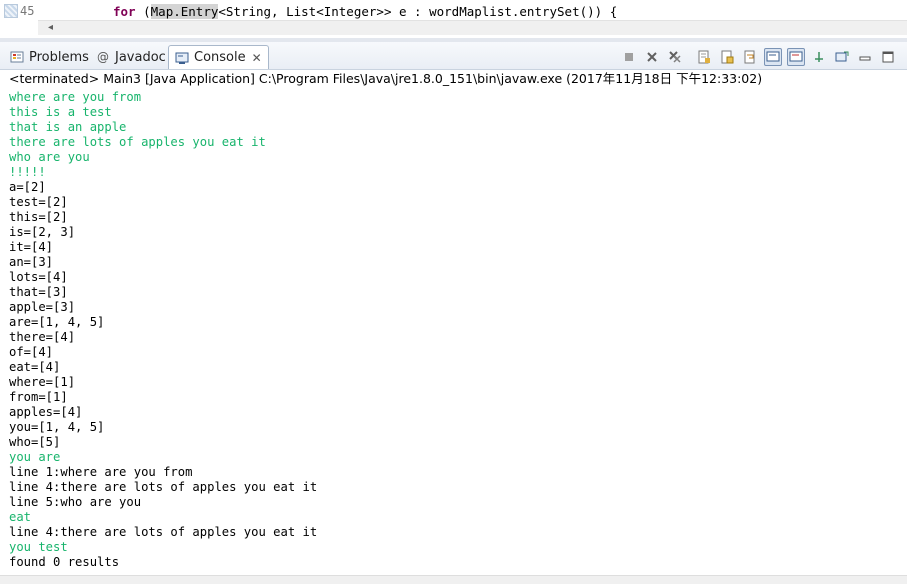  I want to click on editor-gutter, so click(19, 27).